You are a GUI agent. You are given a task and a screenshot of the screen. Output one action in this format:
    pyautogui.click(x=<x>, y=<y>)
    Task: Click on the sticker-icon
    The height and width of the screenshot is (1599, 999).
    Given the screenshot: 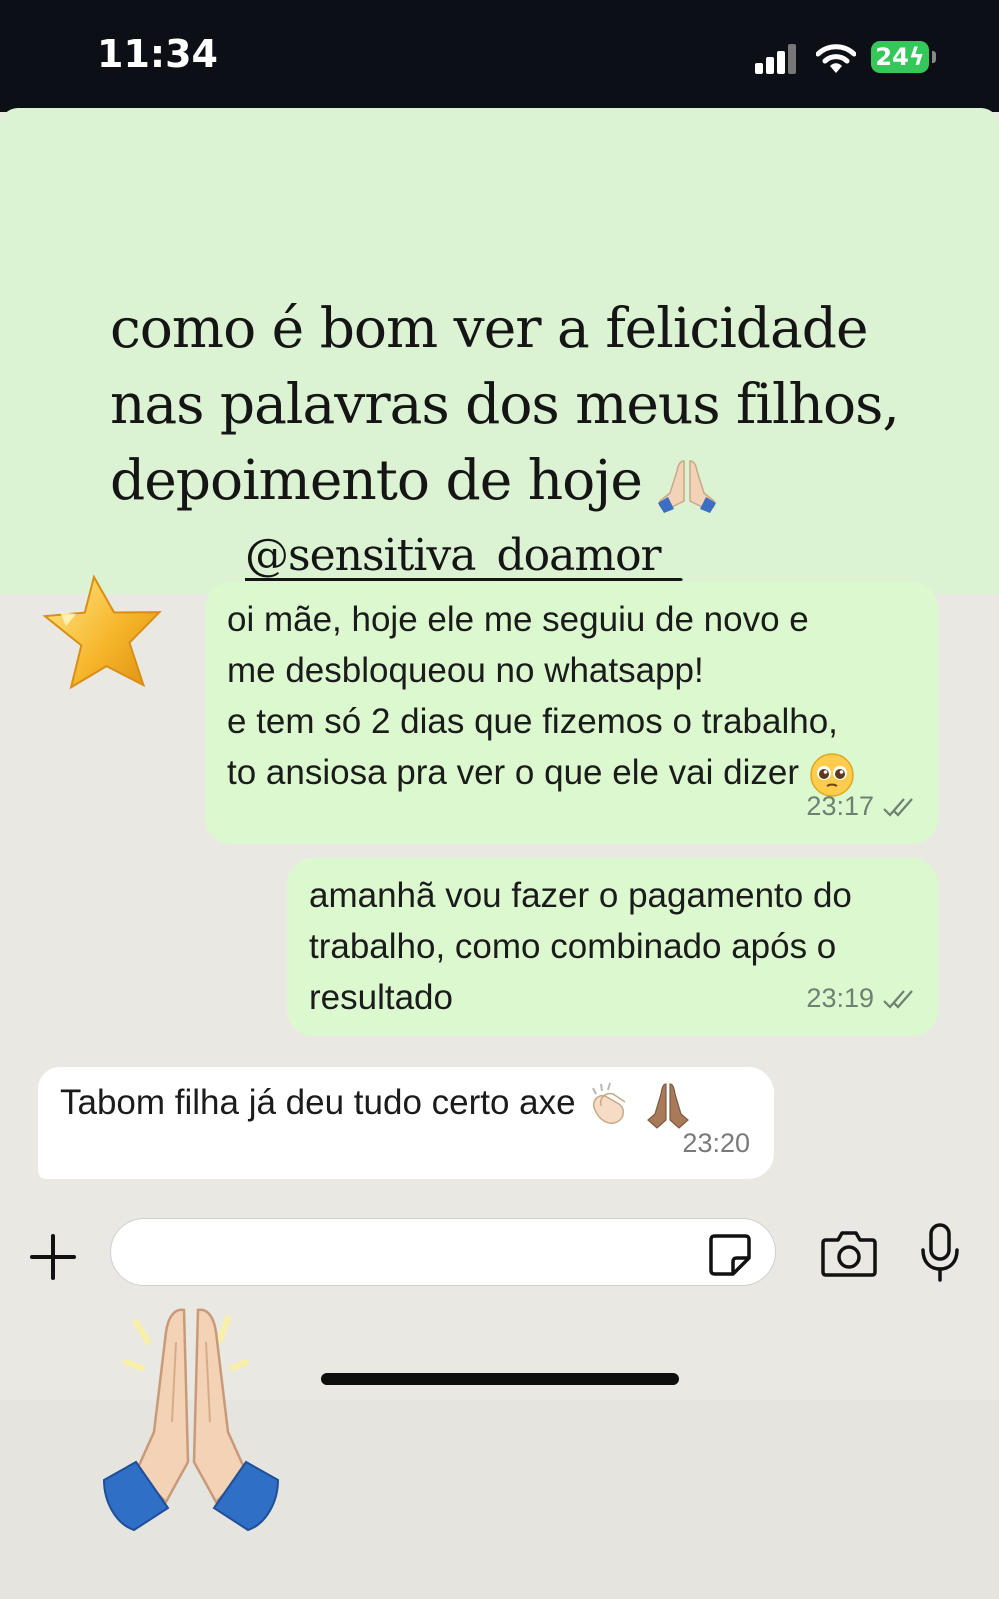 What is the action you would take?
    pyautogui.click(x=730, y=1255)
    